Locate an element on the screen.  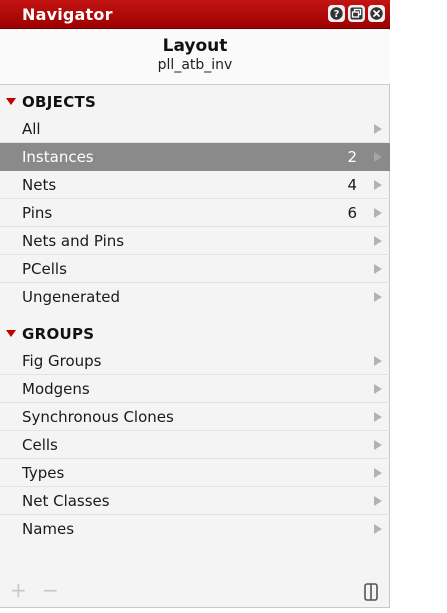
list-item-pins: Pins 6 is located at coordinates (195, 213).